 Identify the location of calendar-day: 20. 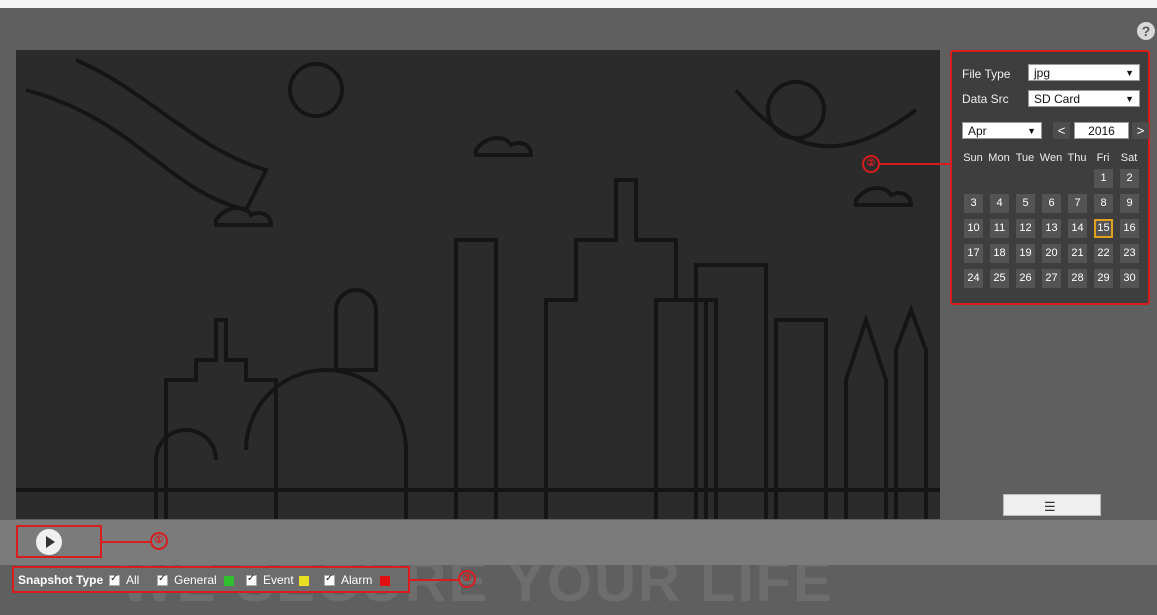
(1051, 253).